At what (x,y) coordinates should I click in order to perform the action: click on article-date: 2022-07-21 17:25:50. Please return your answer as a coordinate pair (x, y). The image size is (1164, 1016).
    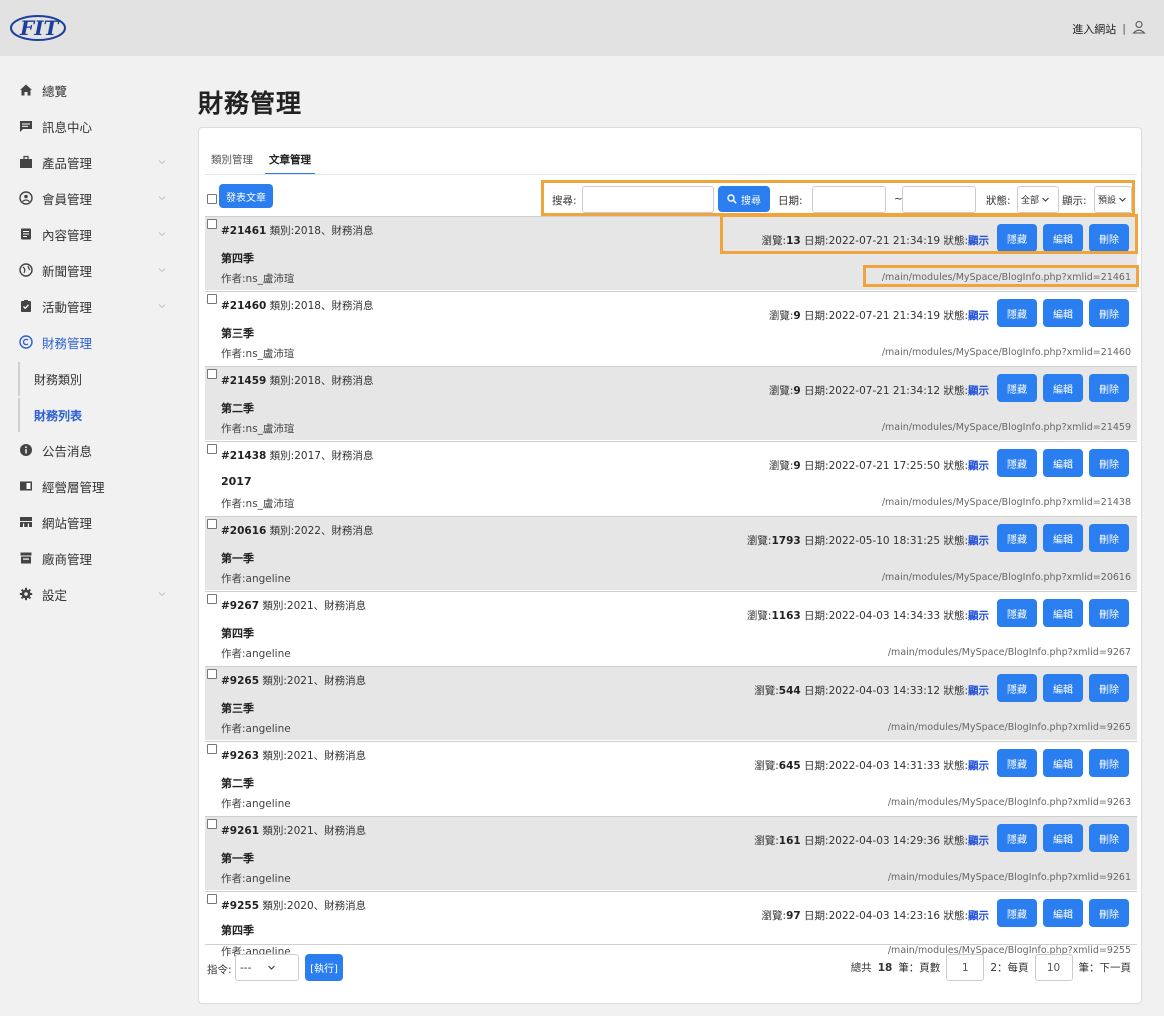
    Looking at the image, I should click on (884, 466).